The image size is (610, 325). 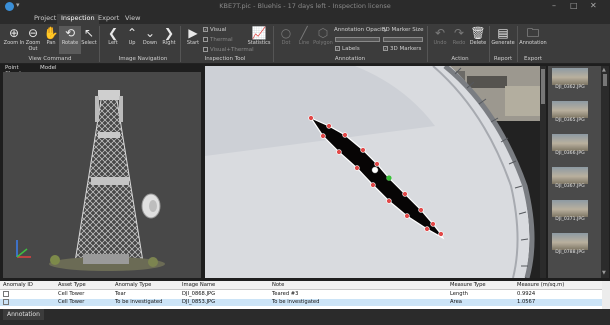 What do you see at coordinates (526, 302) in the screenshot?
I see `measure-cell: 1.0567` at bounding box center [526, 302].